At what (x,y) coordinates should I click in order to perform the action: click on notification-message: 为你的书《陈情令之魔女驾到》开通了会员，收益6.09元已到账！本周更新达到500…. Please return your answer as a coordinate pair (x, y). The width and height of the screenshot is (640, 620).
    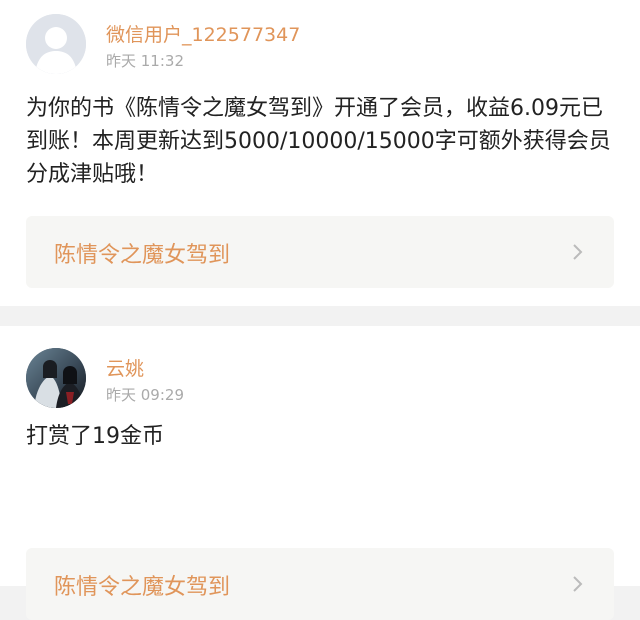
    Looking at the image, I should click on (318, 141).